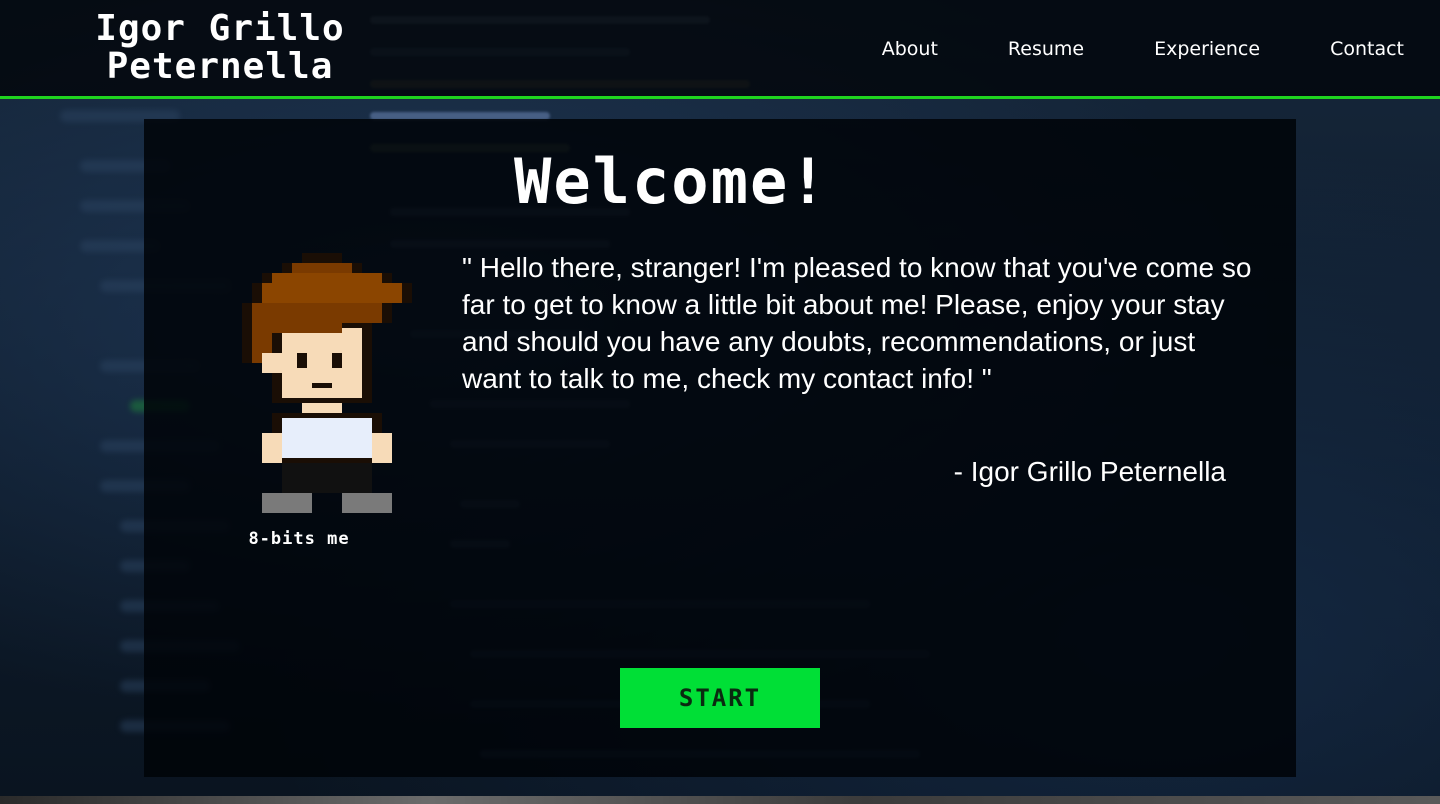 This screenshot has height=804, width=1440. What do you see at coordinates (220, 66) in the screenshot?
I see `brand-line-2: Peternella` at bounding box center [220, 66].